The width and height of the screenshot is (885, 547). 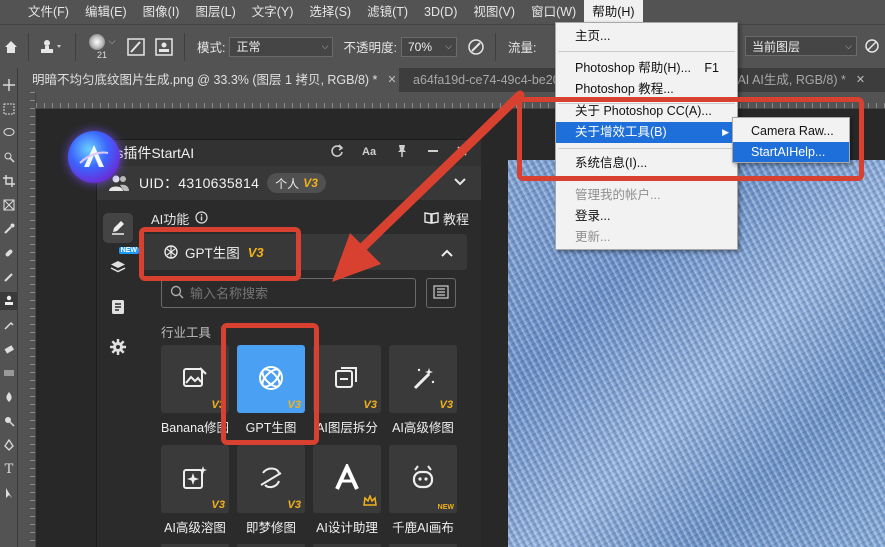 I want to click on brush-tool-icon, so click(x=9, y=277).